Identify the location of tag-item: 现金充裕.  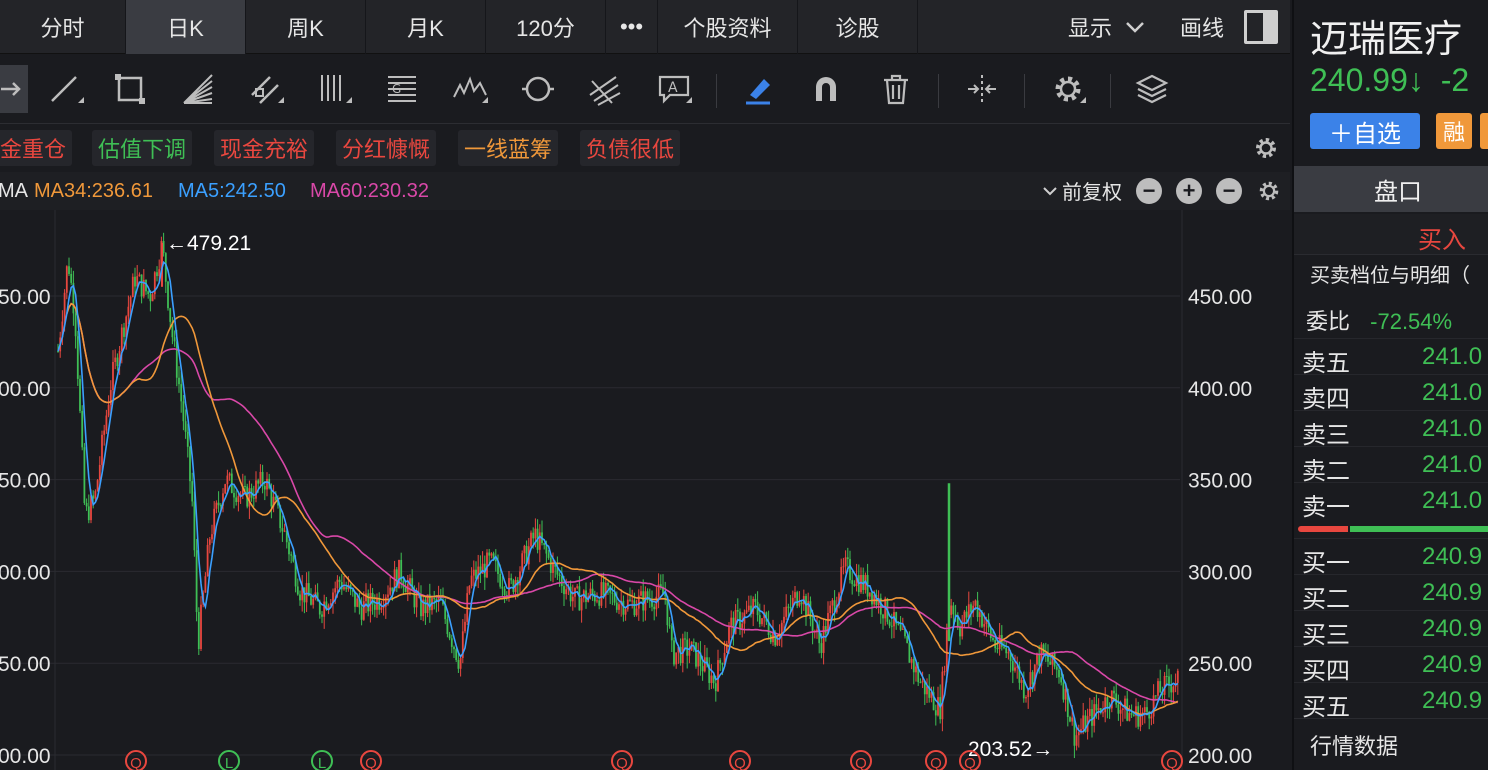
(264, 148).